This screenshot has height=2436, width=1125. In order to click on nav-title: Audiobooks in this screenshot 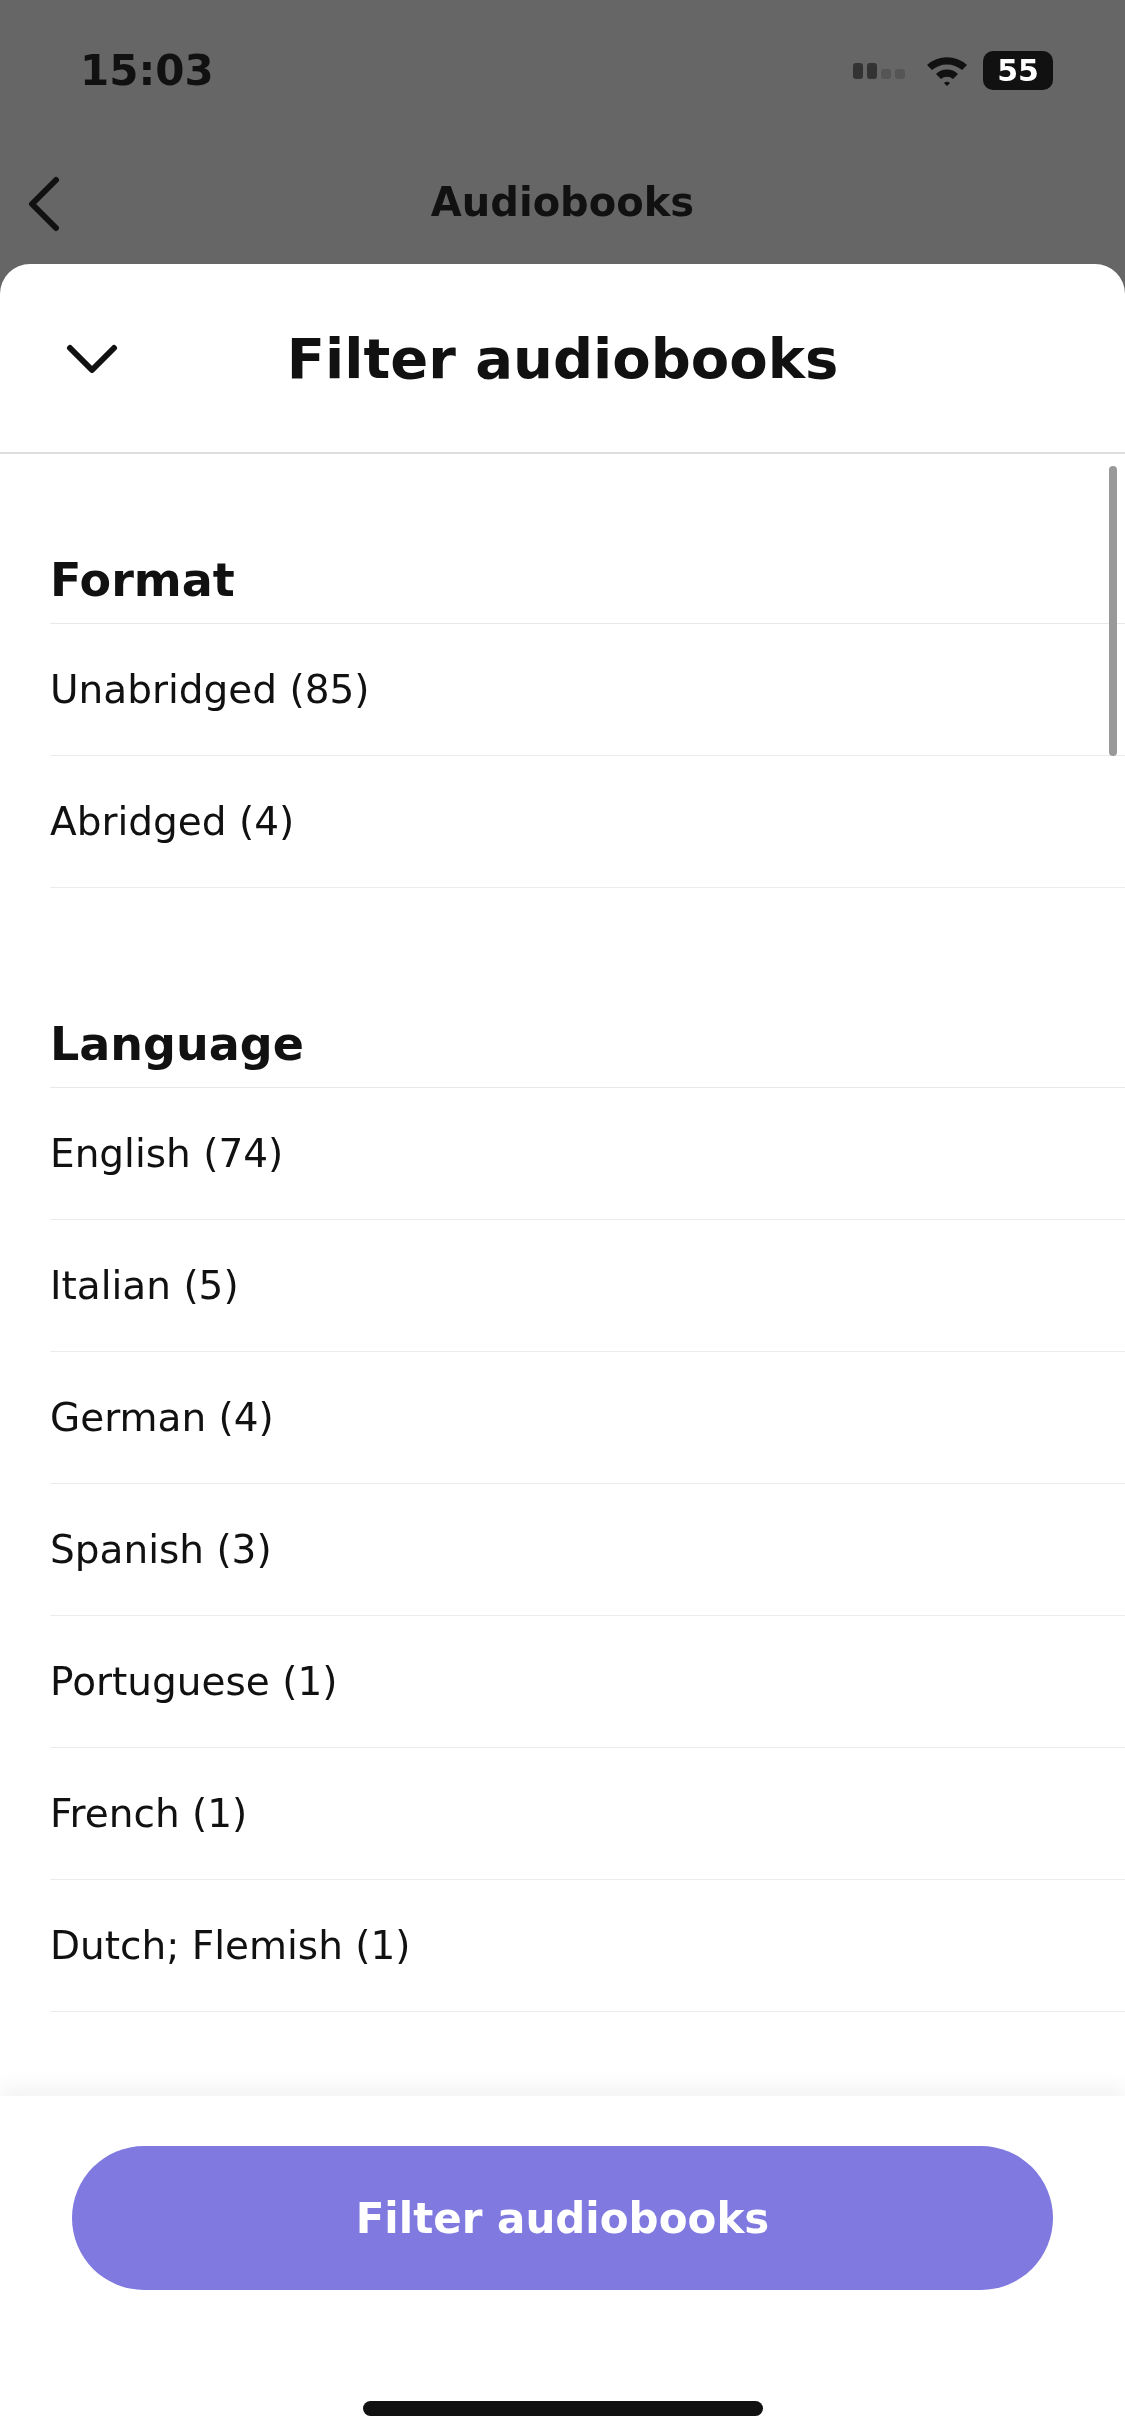, I will do `click(562, 202)`.